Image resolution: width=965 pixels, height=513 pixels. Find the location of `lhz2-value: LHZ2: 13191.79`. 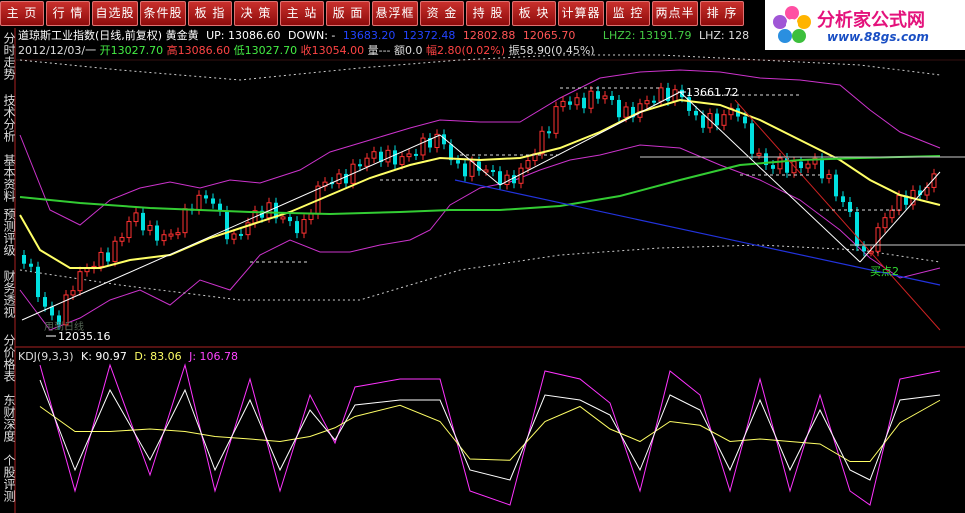

lhz2-value: LHZ2: 13191.79 is located at coordinates (647, 35).